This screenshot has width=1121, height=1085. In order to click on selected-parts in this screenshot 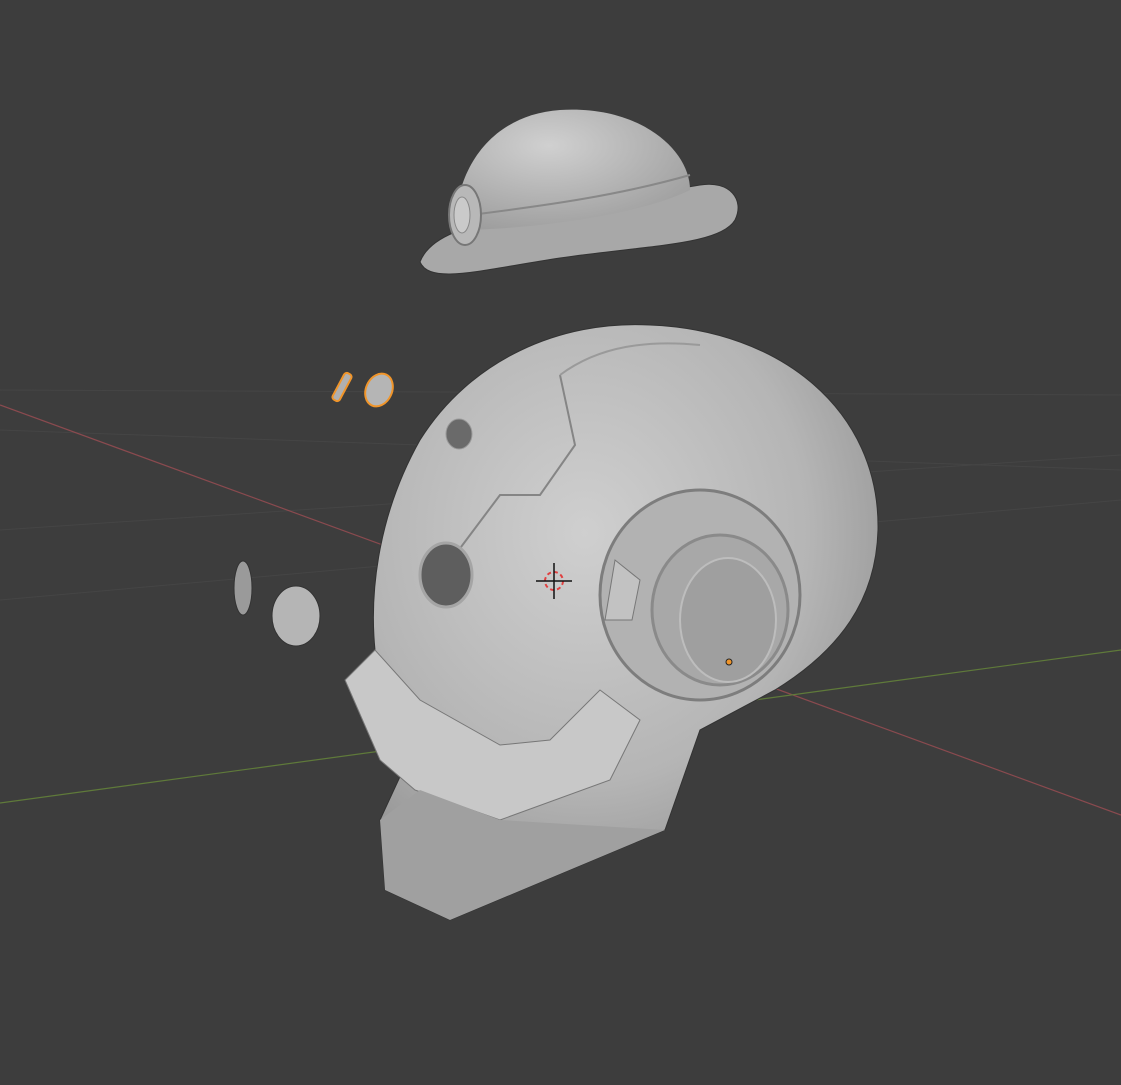, I will do `click(364, 390)`.